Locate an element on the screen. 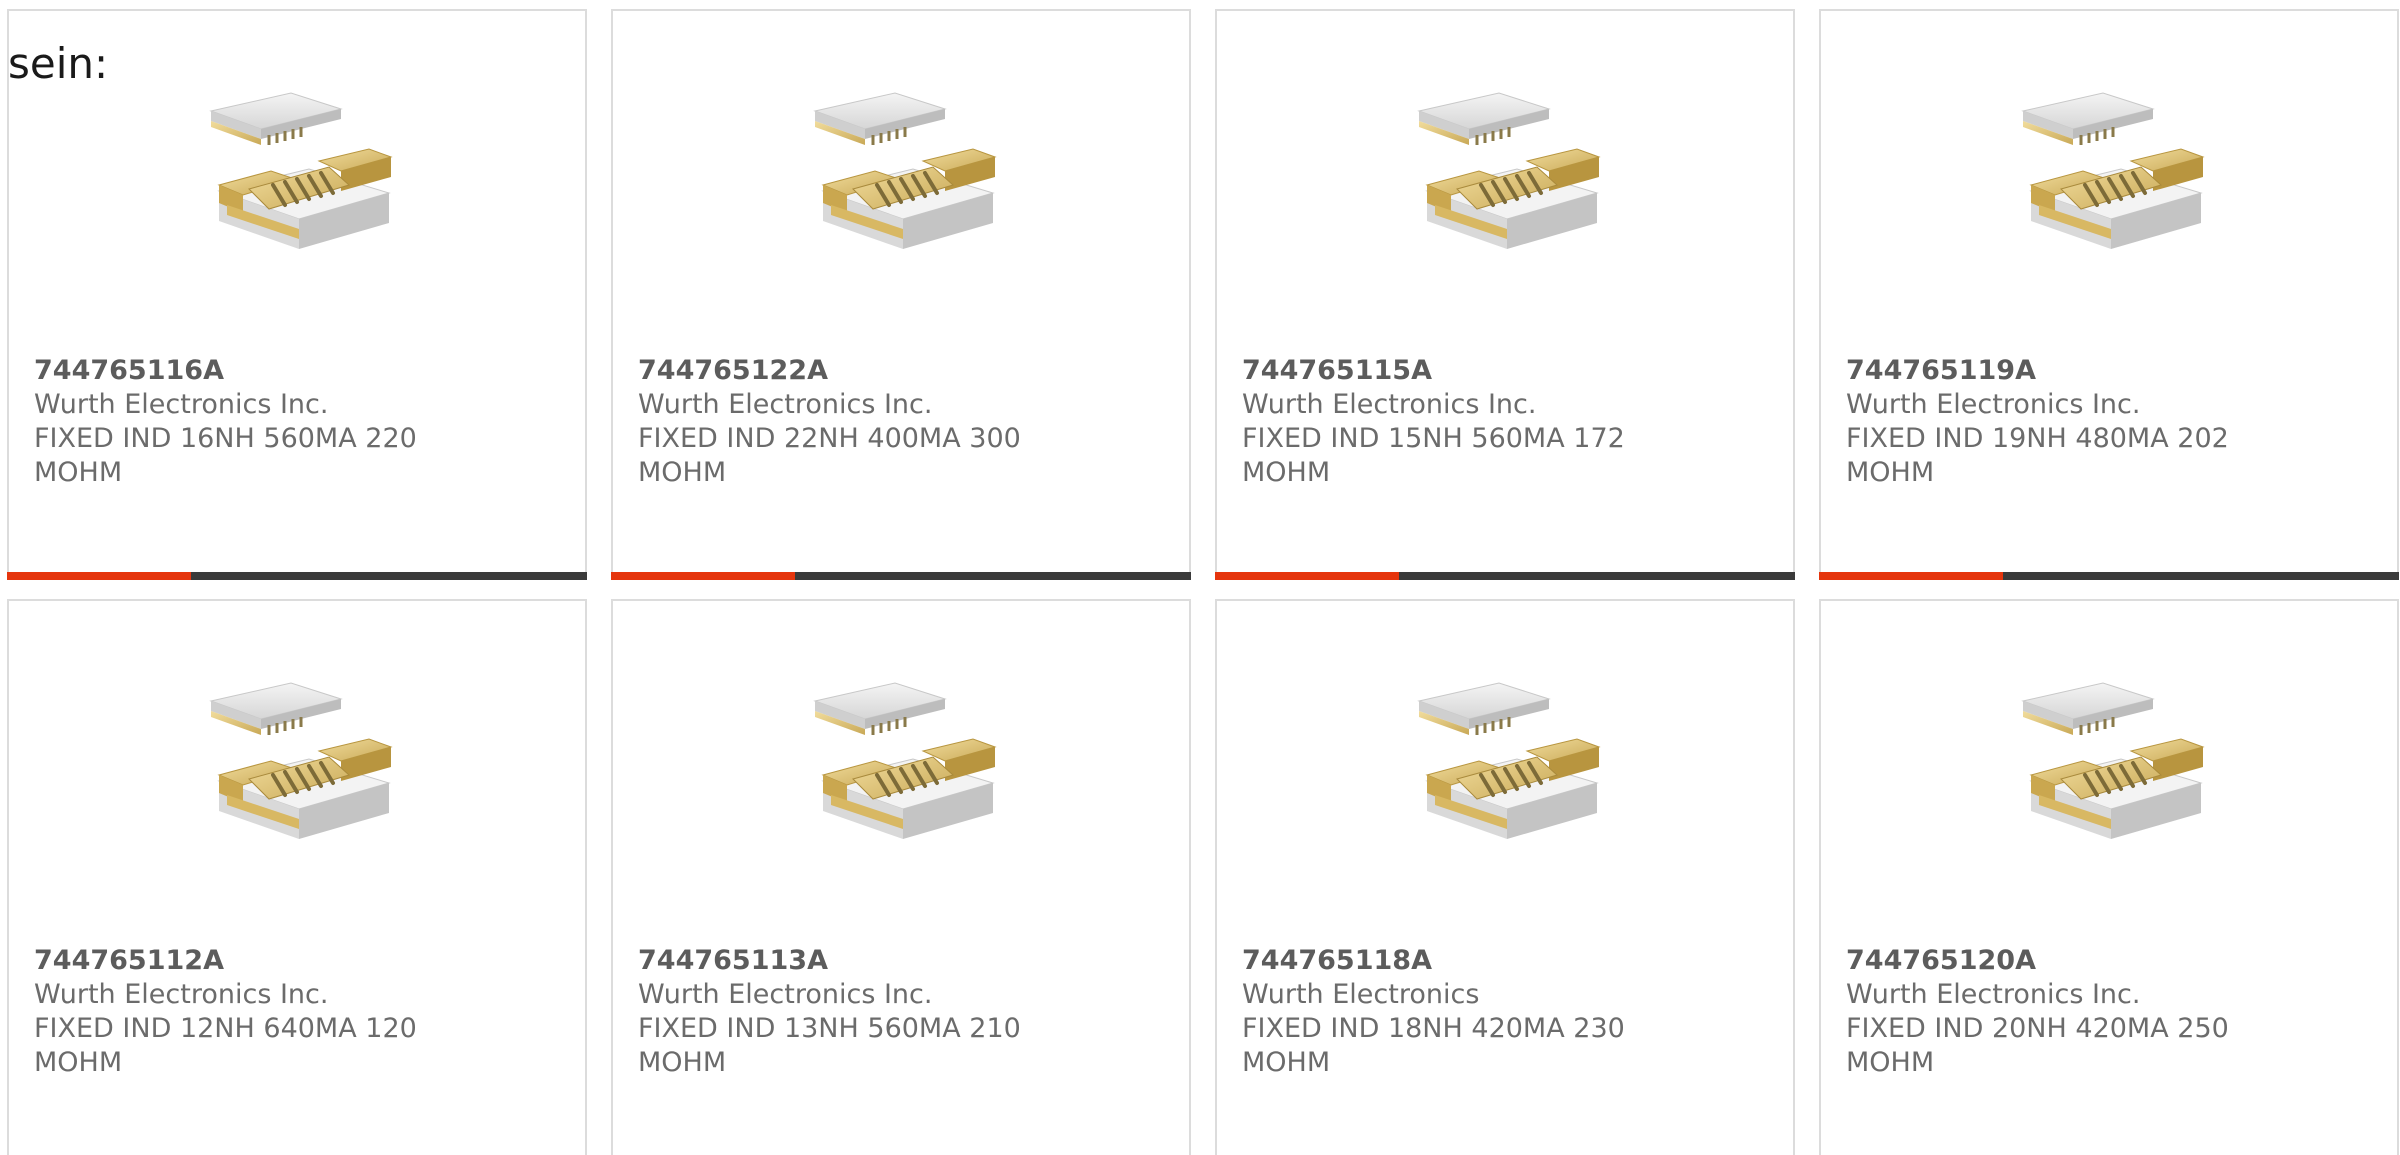  intro-text: sein: is located at coordinates (58, 63).